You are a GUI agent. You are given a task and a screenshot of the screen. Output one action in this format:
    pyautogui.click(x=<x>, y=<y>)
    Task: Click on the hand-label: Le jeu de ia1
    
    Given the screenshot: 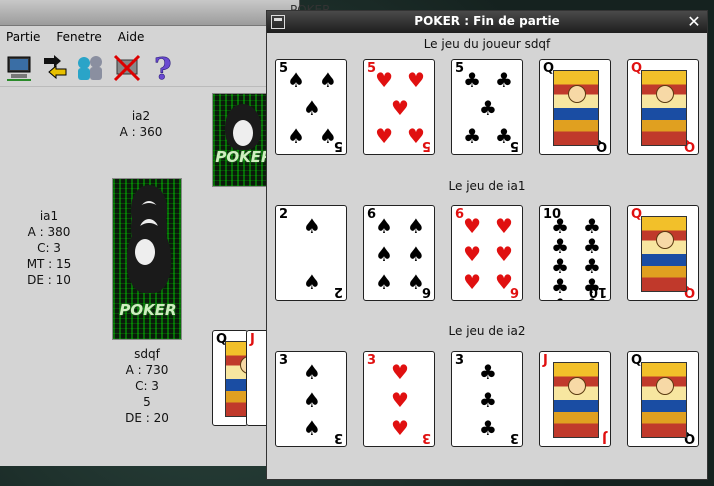 What is the action you would take?
    pyautogui.click(x=487, y=186)
    